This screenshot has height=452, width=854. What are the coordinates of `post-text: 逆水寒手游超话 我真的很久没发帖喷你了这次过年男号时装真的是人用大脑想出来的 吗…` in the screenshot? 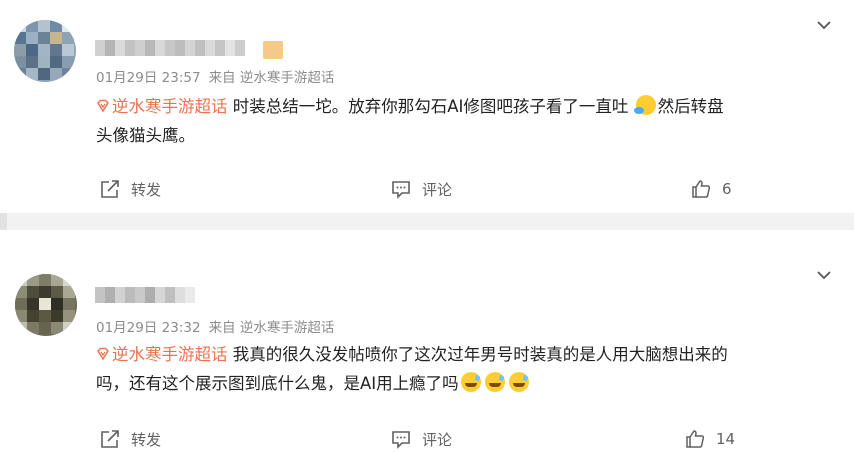 It's located at (412, 369).